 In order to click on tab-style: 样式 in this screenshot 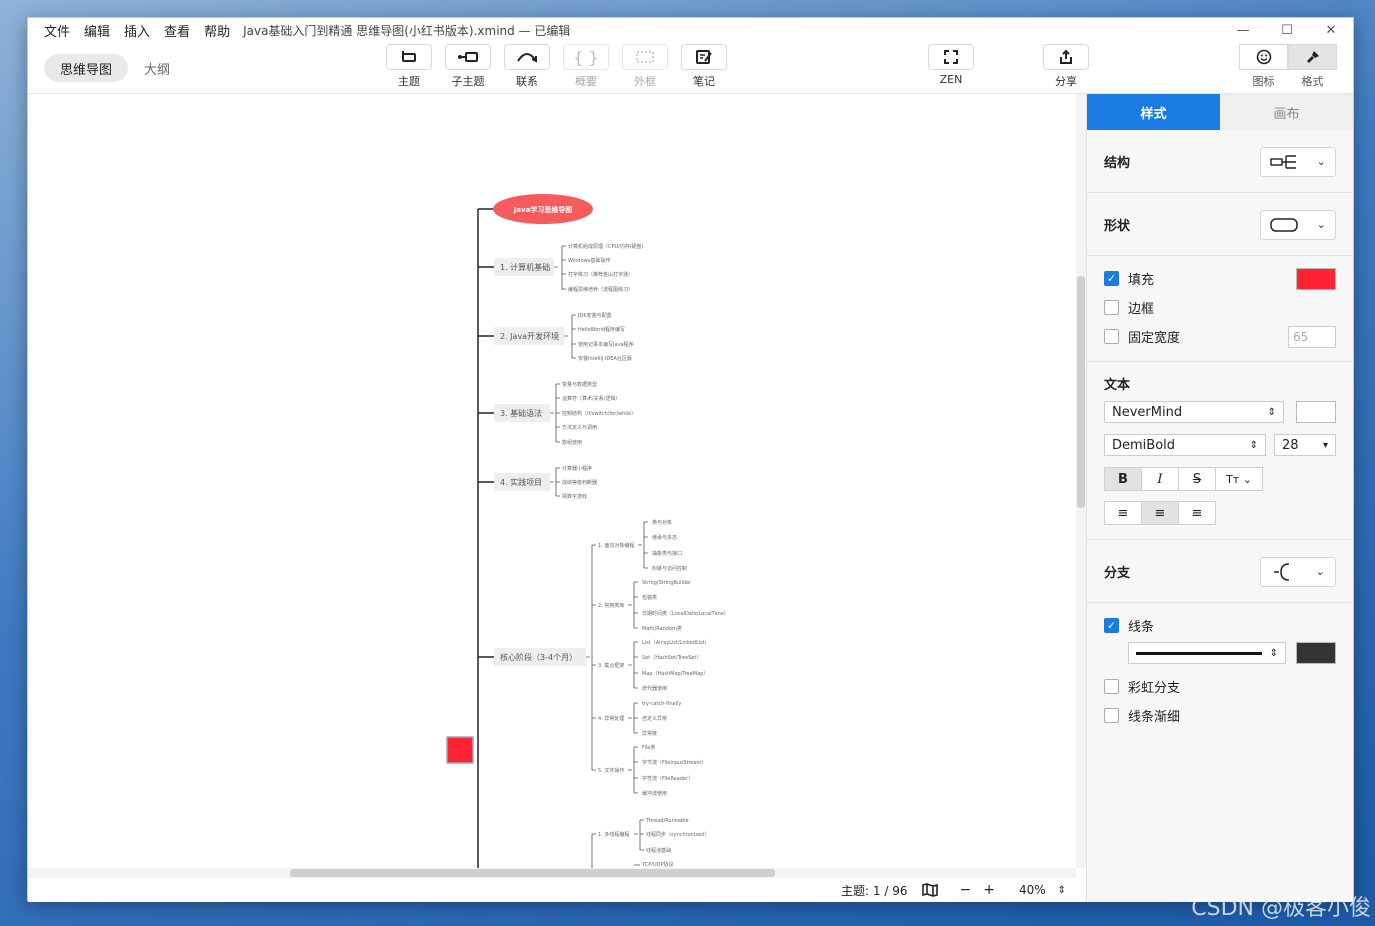, I will do `click(1153, 112)`.